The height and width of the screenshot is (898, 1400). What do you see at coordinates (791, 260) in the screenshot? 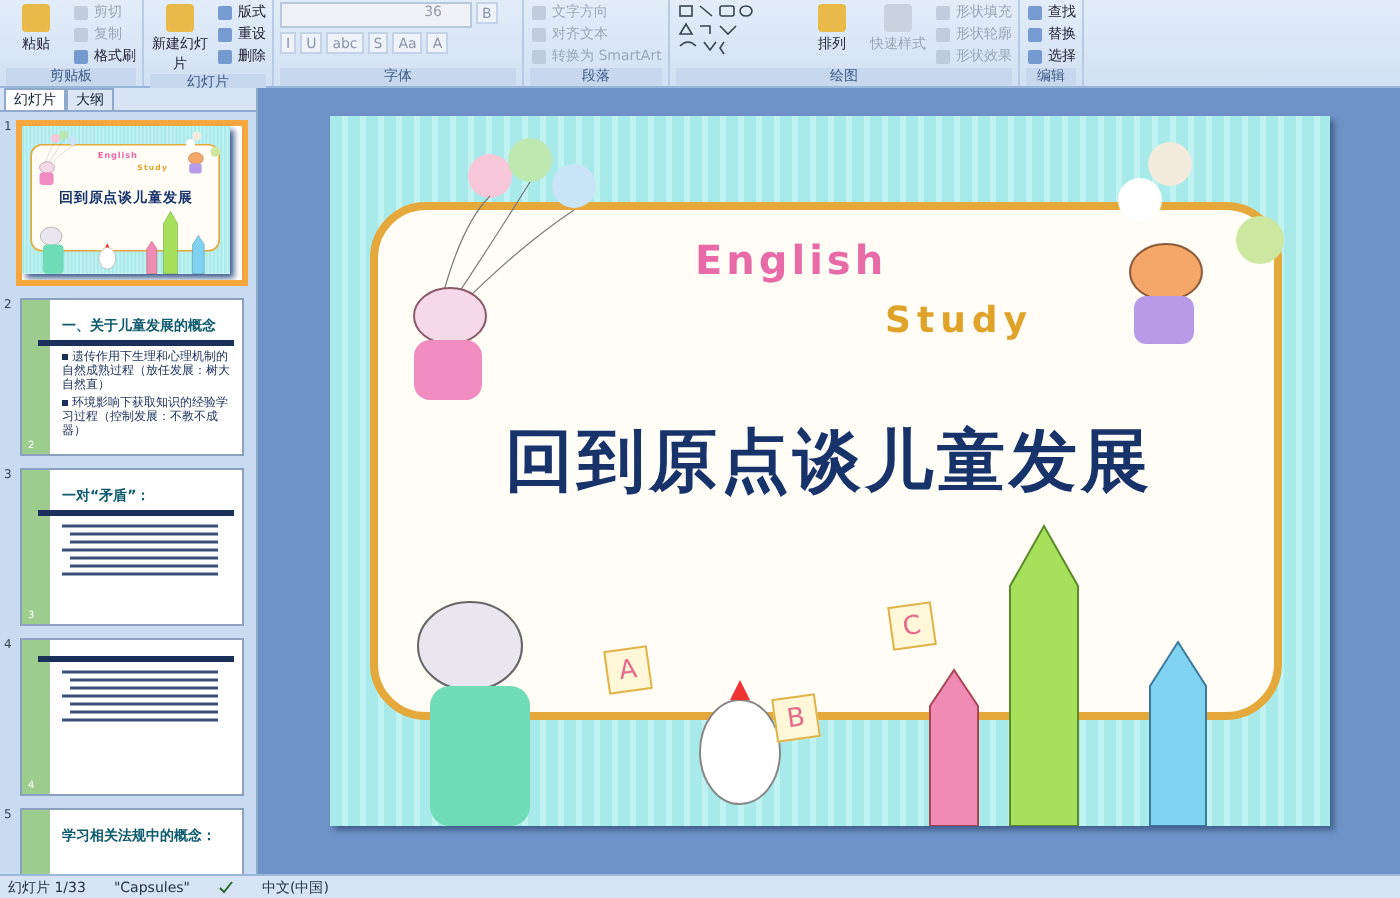
I see `english-heading: English` at bounding box center [791, 260].